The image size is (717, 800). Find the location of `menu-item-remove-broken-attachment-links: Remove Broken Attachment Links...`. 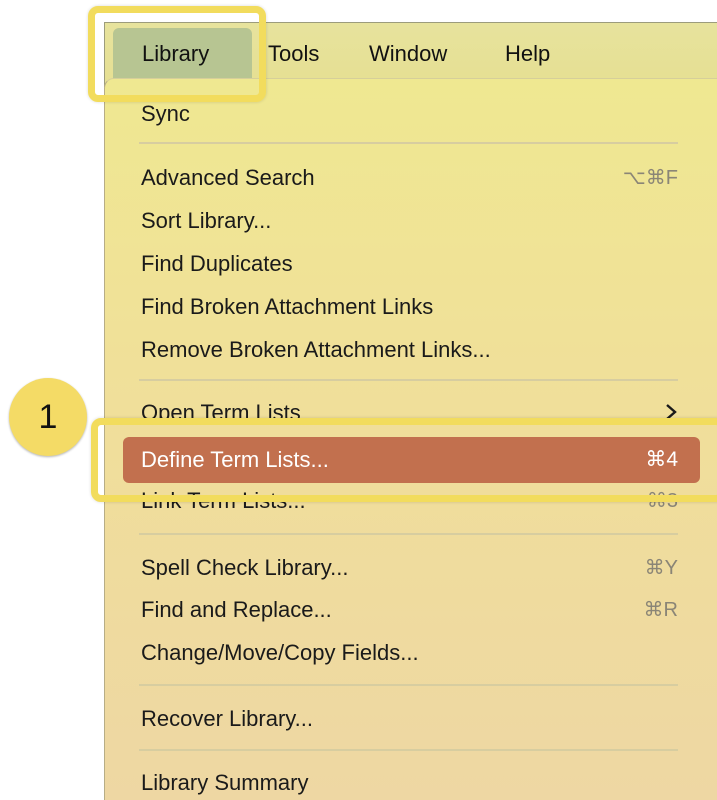

menu-item-remove-broken-attachment-links: Remove Broken Attachment Links... is located at coordinates (316, 350).